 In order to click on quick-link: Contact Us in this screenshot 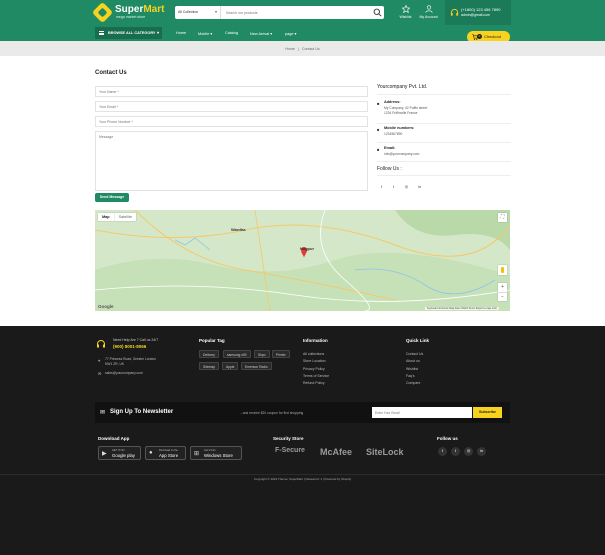, I will do `click(414, 354)`.